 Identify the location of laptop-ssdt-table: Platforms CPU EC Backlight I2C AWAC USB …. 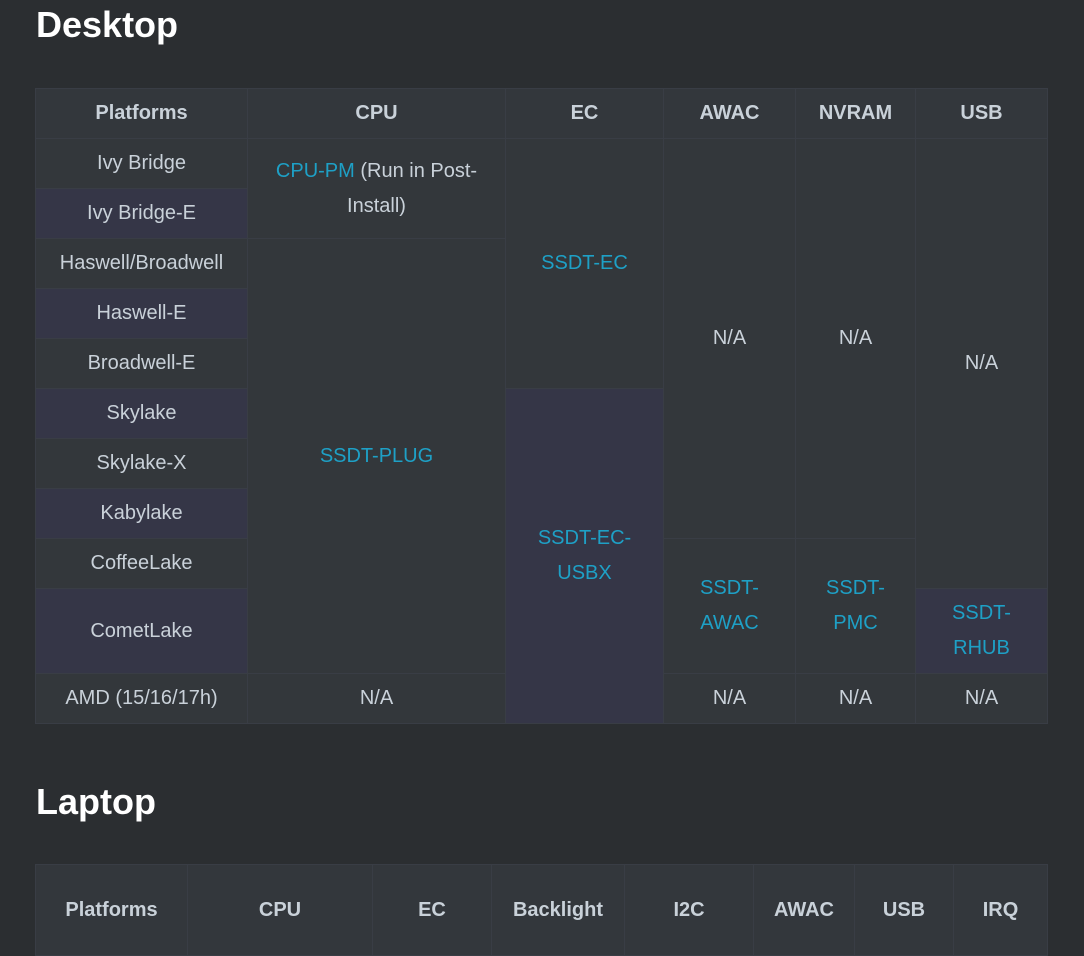
(541, 910).